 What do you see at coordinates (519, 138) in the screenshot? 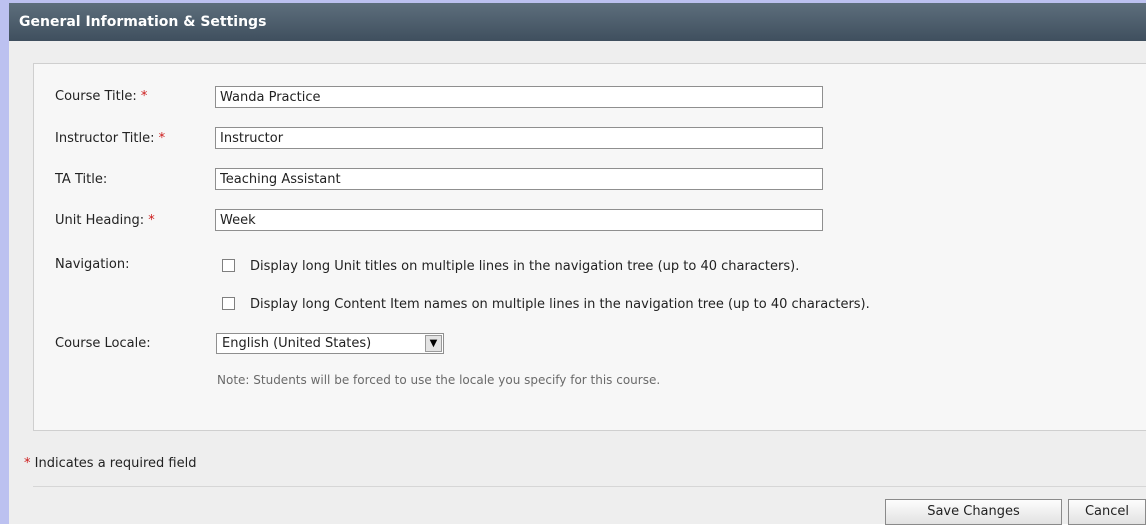
I see `instructor-title-input` at bounding box center [519, 138].